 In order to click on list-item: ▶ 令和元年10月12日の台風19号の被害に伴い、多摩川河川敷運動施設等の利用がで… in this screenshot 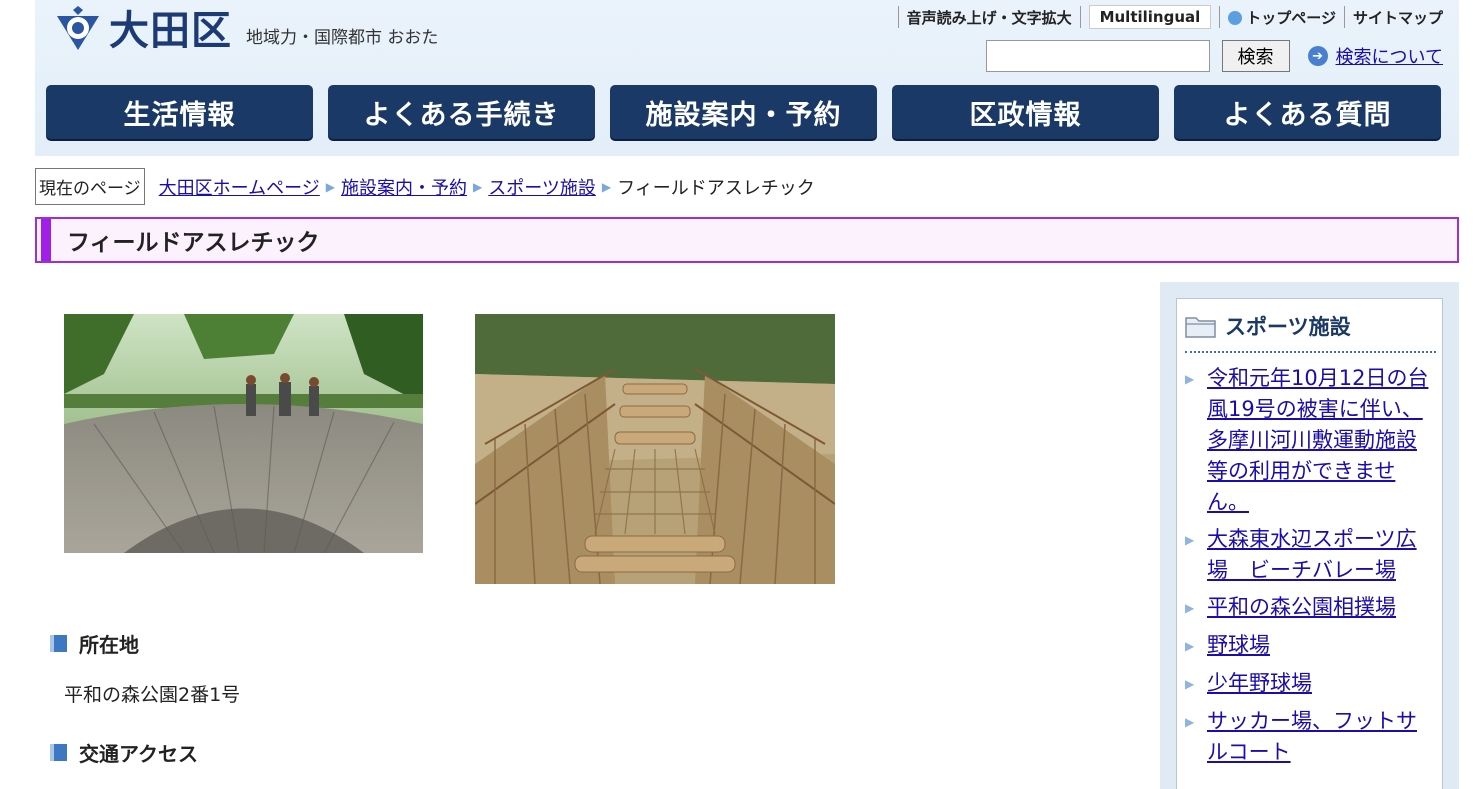, I will do `click(1309, 440)`.